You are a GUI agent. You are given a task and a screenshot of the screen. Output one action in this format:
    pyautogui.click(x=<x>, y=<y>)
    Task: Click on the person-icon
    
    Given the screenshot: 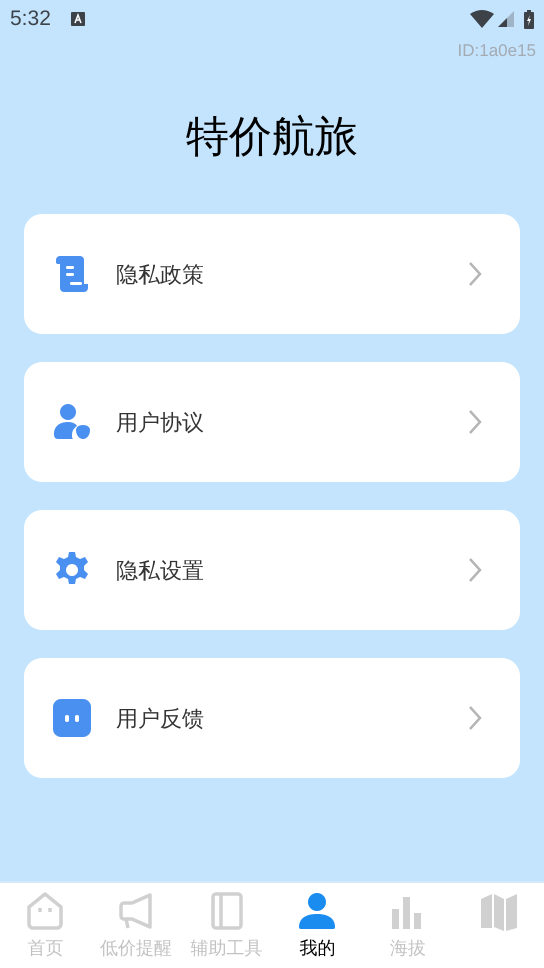 What is the action you would take?
    pyautogui.click(x=317, y=911)
    